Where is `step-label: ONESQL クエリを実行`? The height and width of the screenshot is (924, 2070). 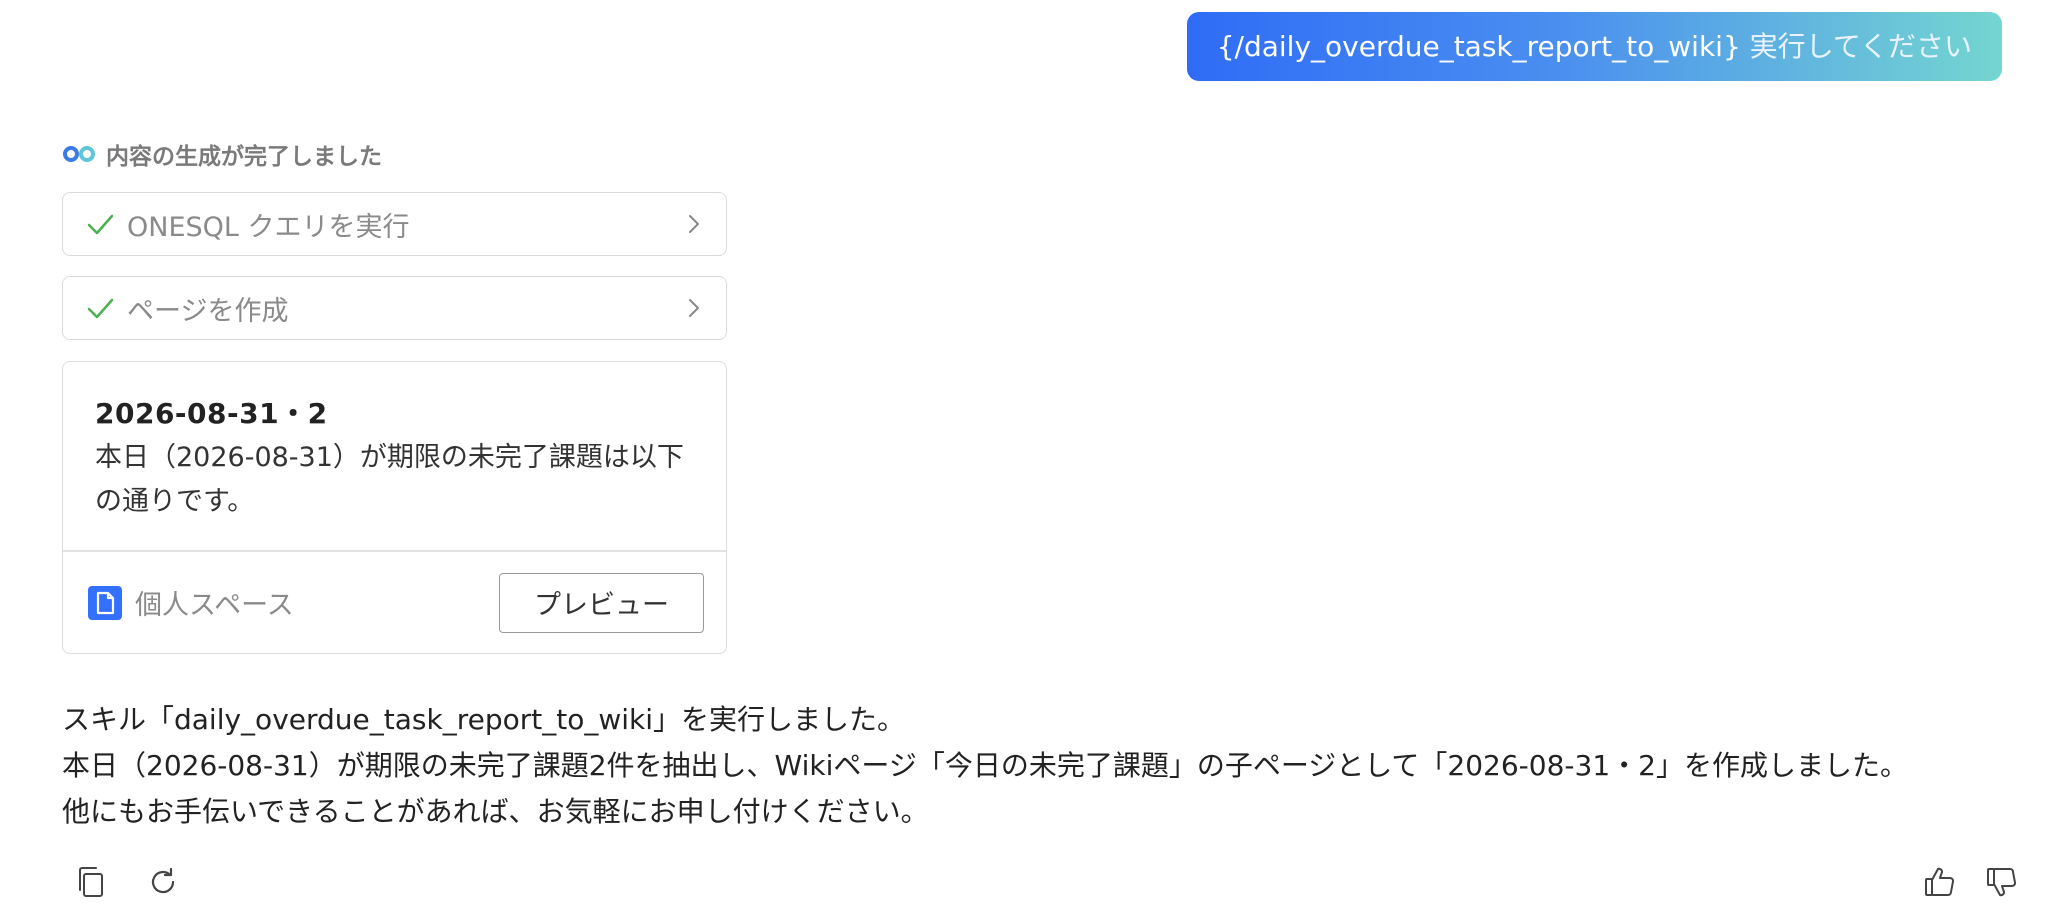 step-label: ONESQL クエリを実行 is located at coordinates (268, 227).